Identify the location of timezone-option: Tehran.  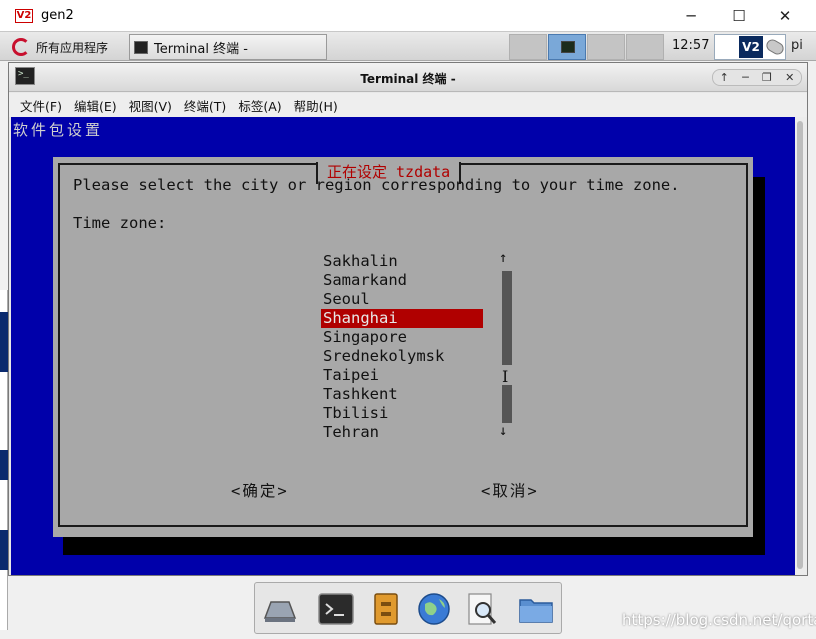
(402, 432).